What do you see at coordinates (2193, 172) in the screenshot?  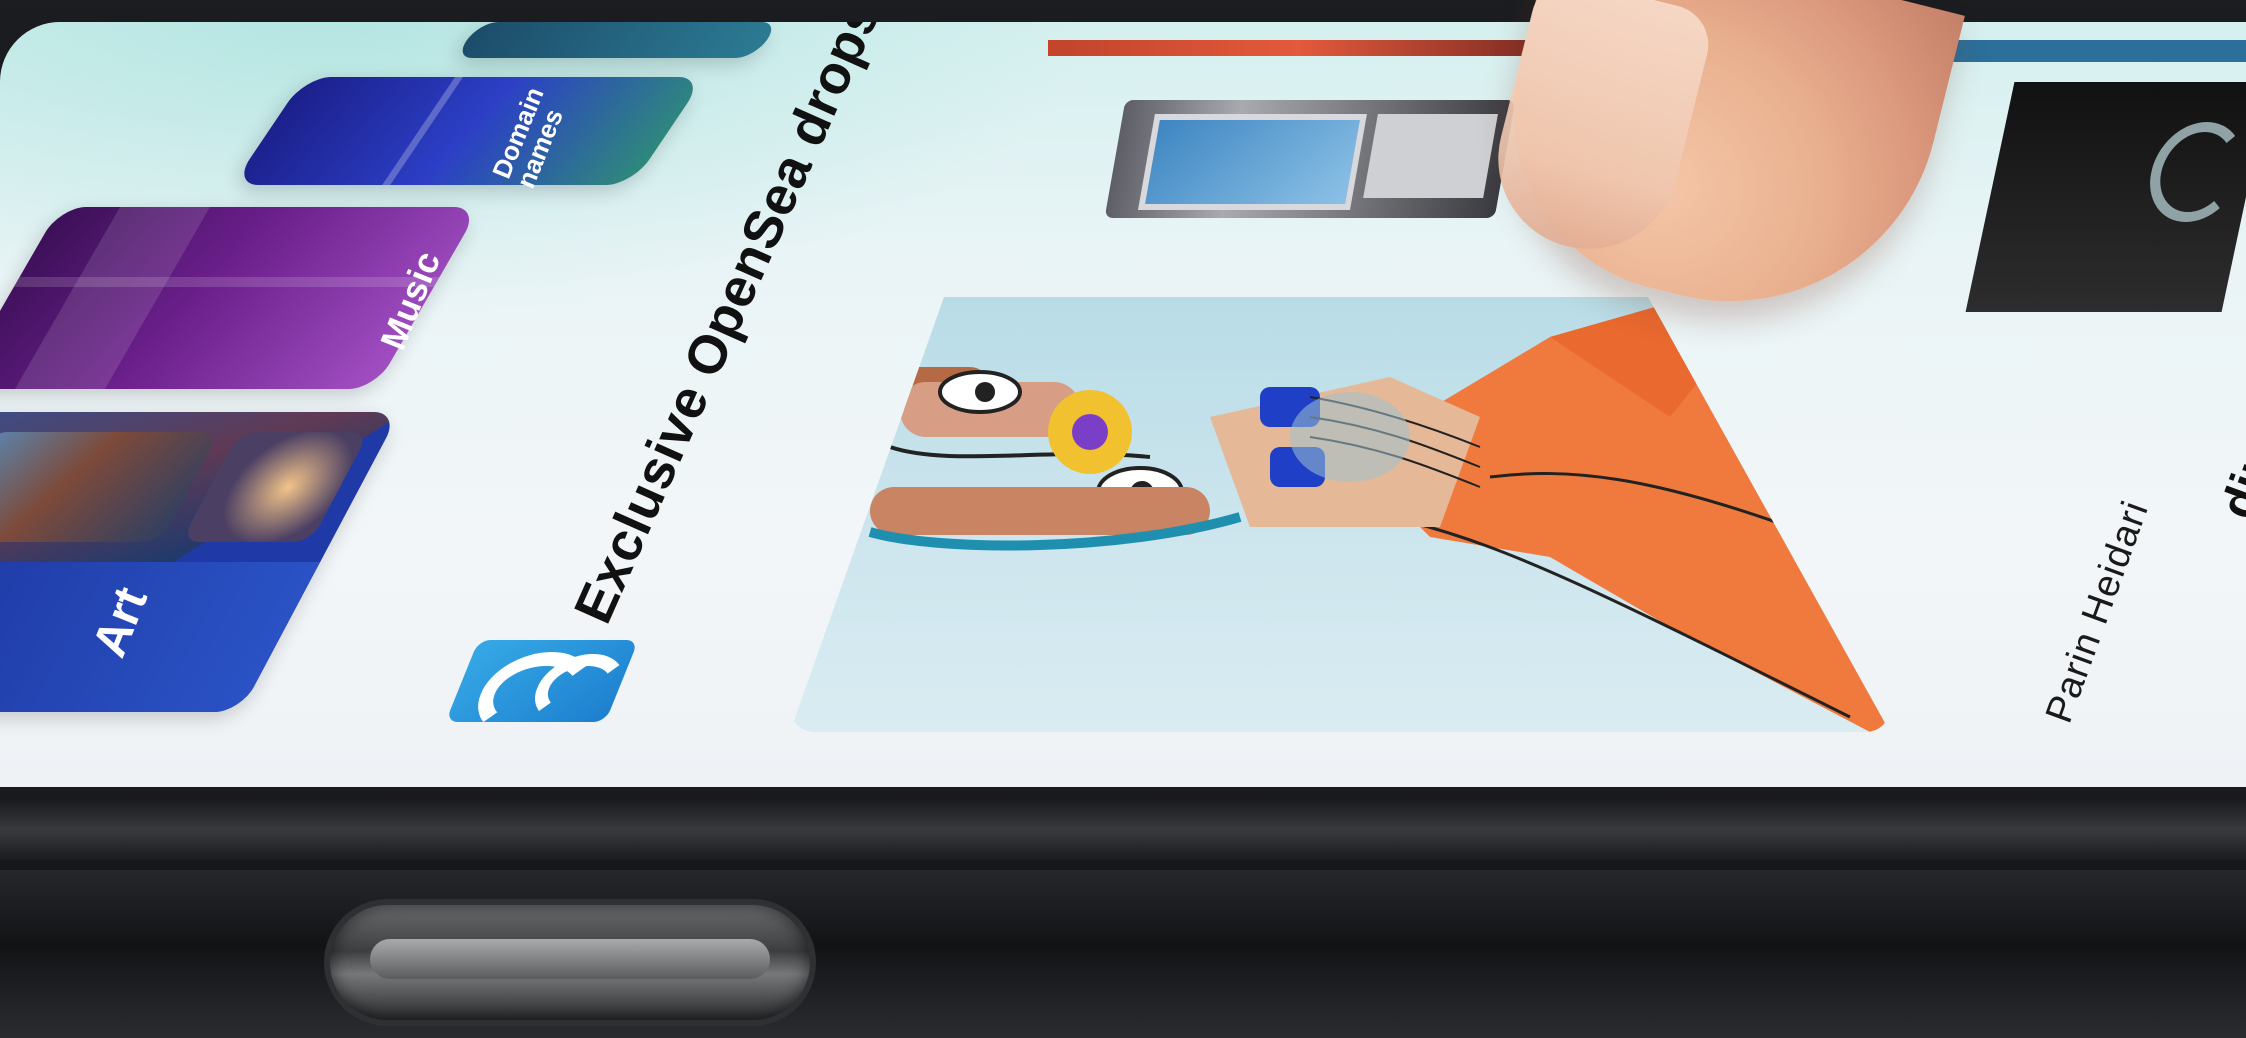 I see `logo-shape` at bounding box center [2193, 172].